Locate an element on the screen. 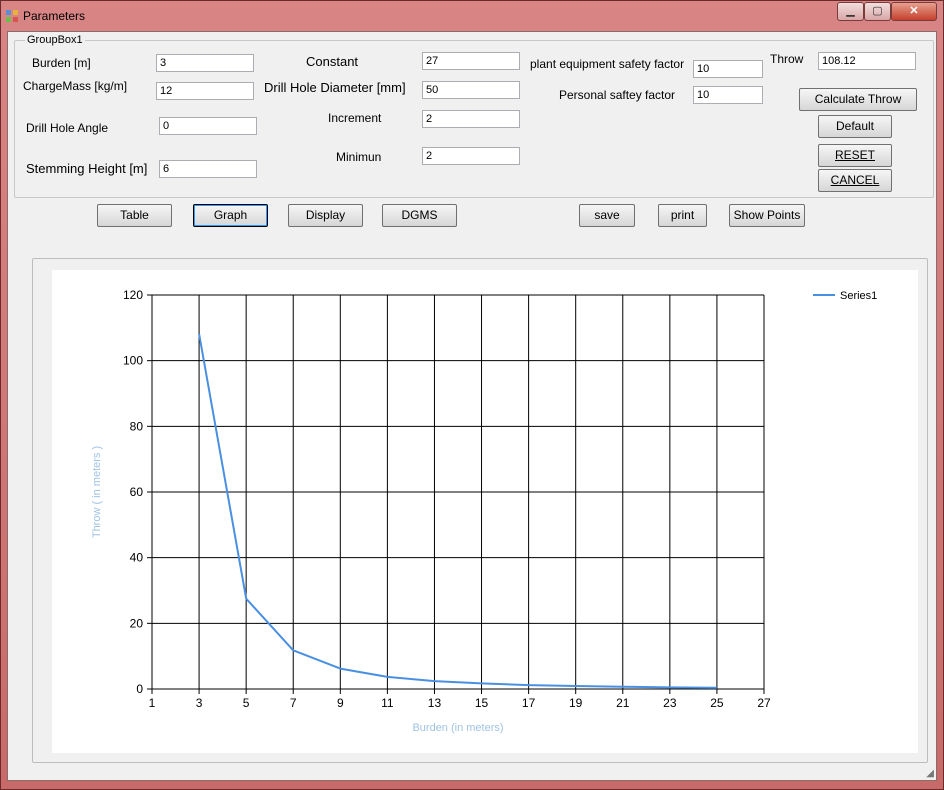 The width and height of the screenshot is (944, 790). y-axis-title: Throw ( in meters ) is located at coordinates (97, 492).